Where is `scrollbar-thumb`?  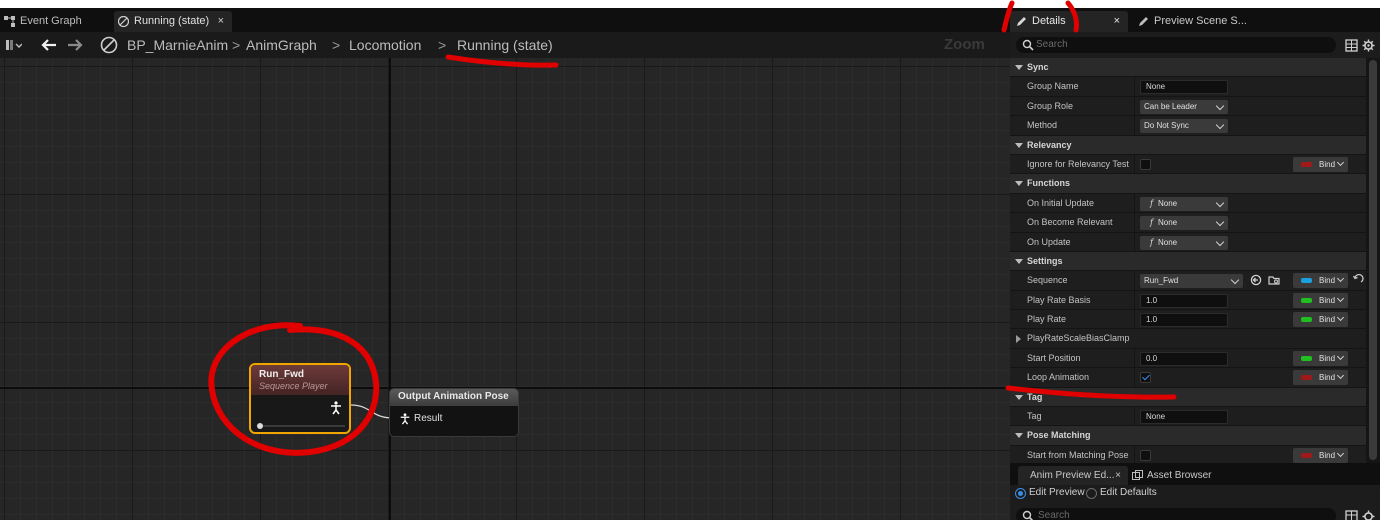
scrollbar-thumb is located at coordinates (1373, 260).